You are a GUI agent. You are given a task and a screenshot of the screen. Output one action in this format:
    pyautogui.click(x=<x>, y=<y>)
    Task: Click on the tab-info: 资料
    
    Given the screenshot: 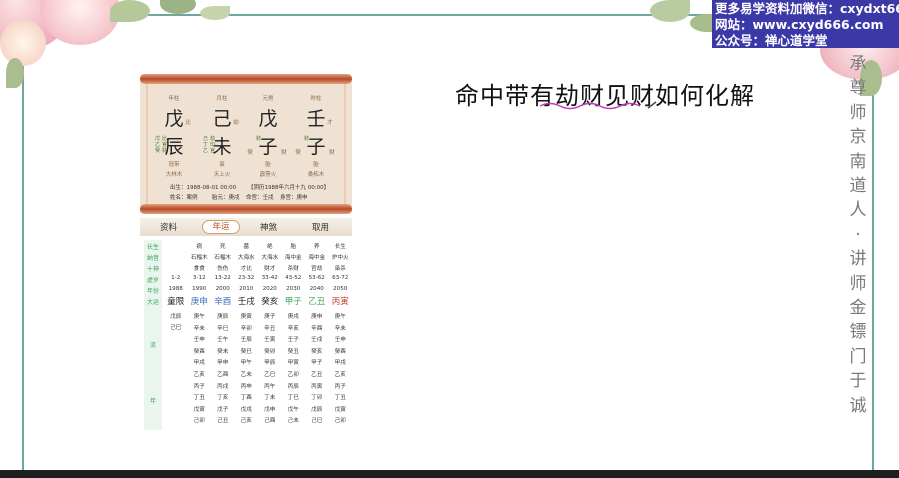 What is the action you would take?
    pyautogui.click(x=168, y=227)
    